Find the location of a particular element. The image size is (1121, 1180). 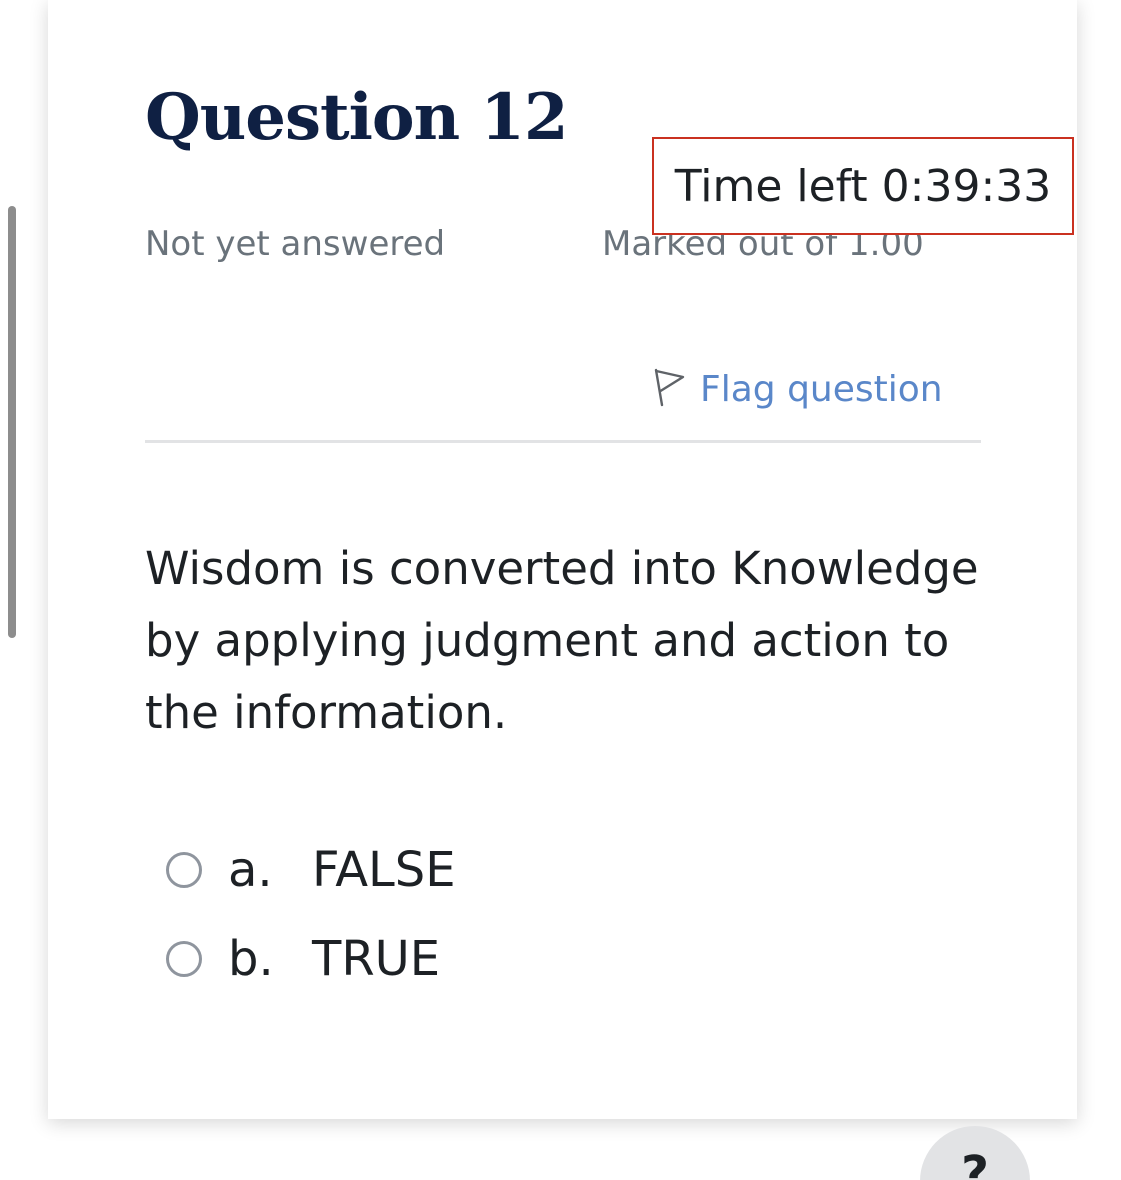

question-status: Not yet answered is located at coordinates (295, 244).